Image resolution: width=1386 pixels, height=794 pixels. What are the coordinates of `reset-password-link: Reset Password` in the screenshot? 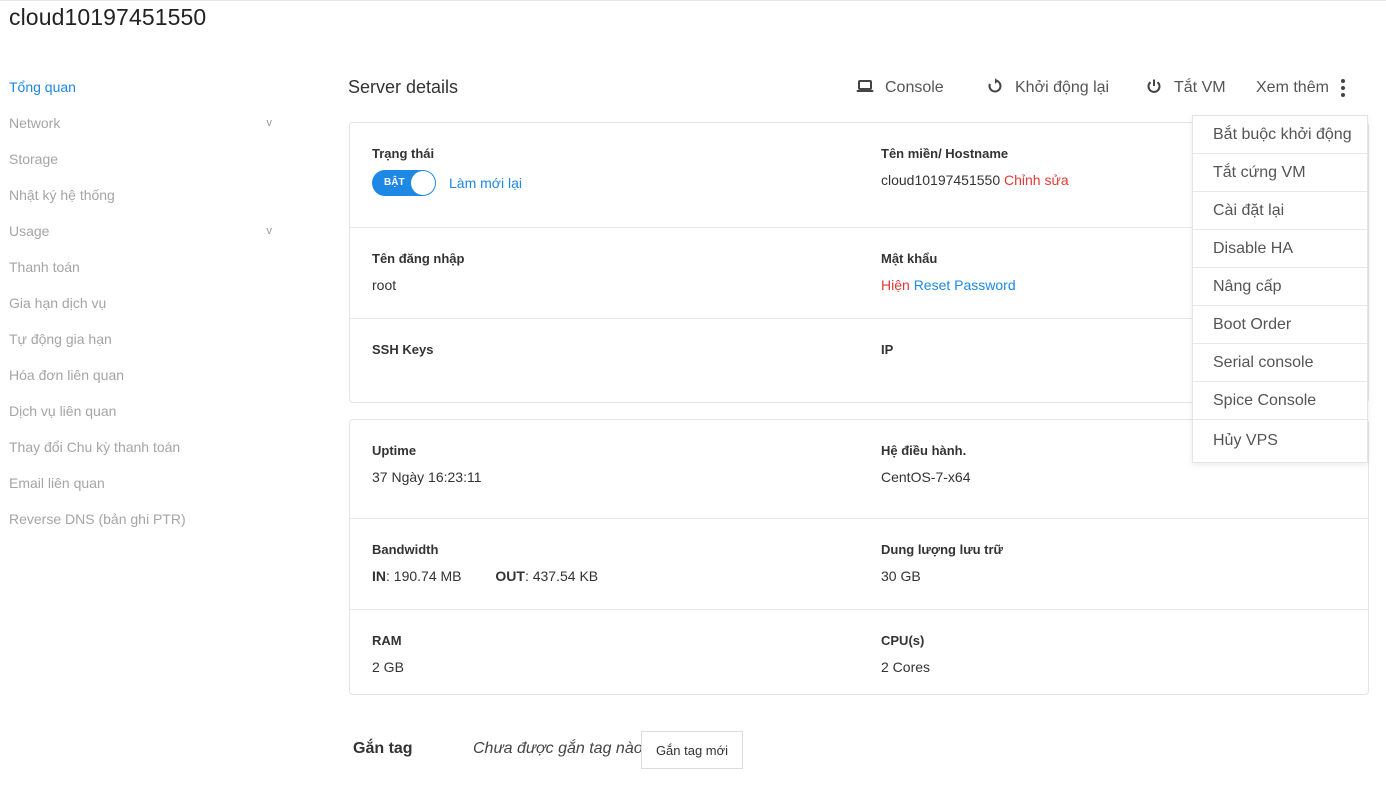 It's located at (965, 285).